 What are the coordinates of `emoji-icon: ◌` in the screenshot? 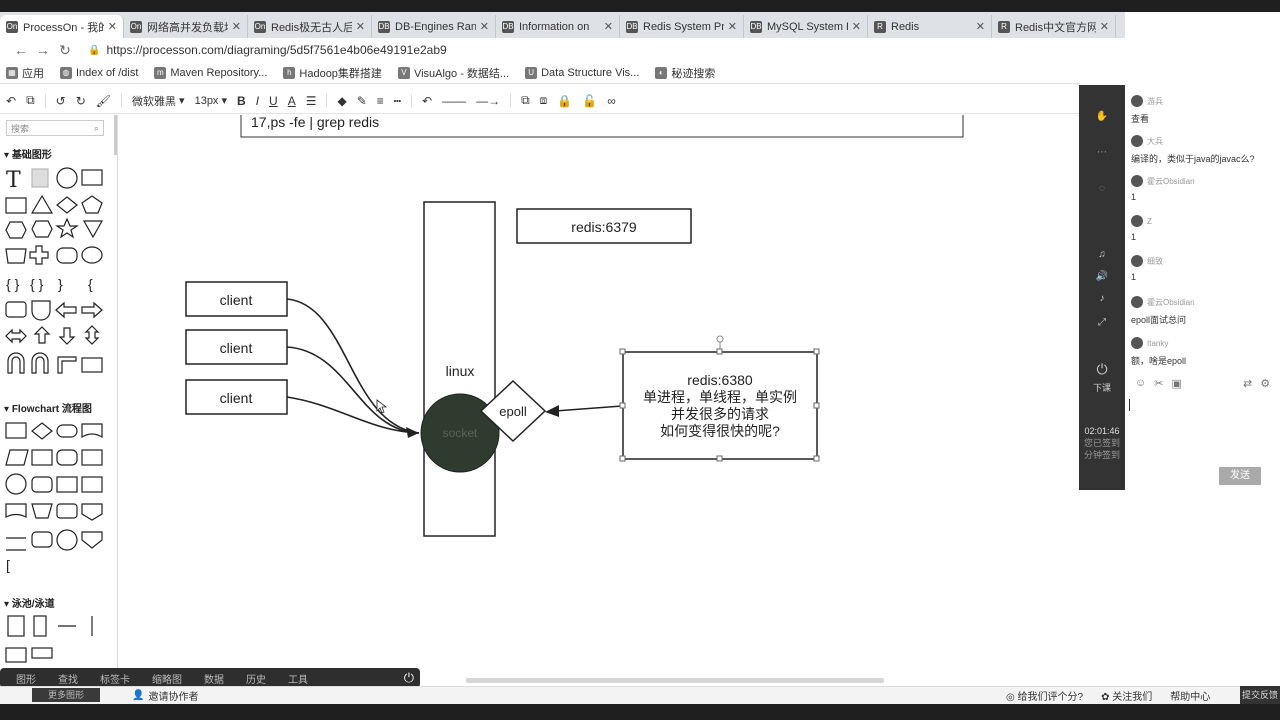 It's located at (1102, 188).